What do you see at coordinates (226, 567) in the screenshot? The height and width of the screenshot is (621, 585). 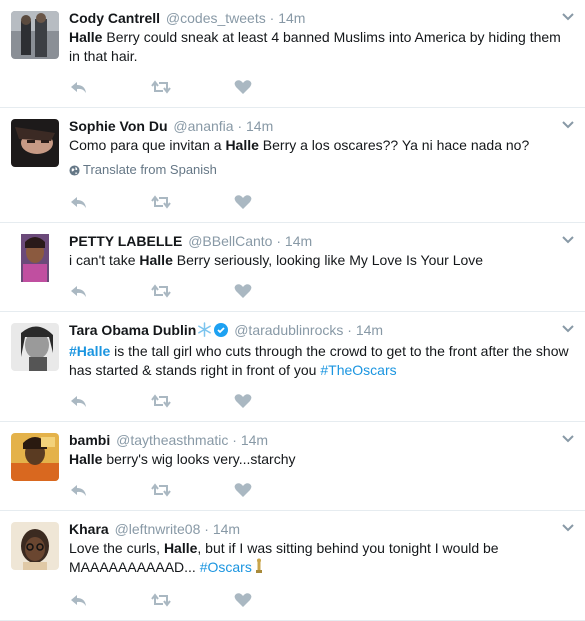 I see `hashtag-link: #Oscars` at bounding box center [226, 567].